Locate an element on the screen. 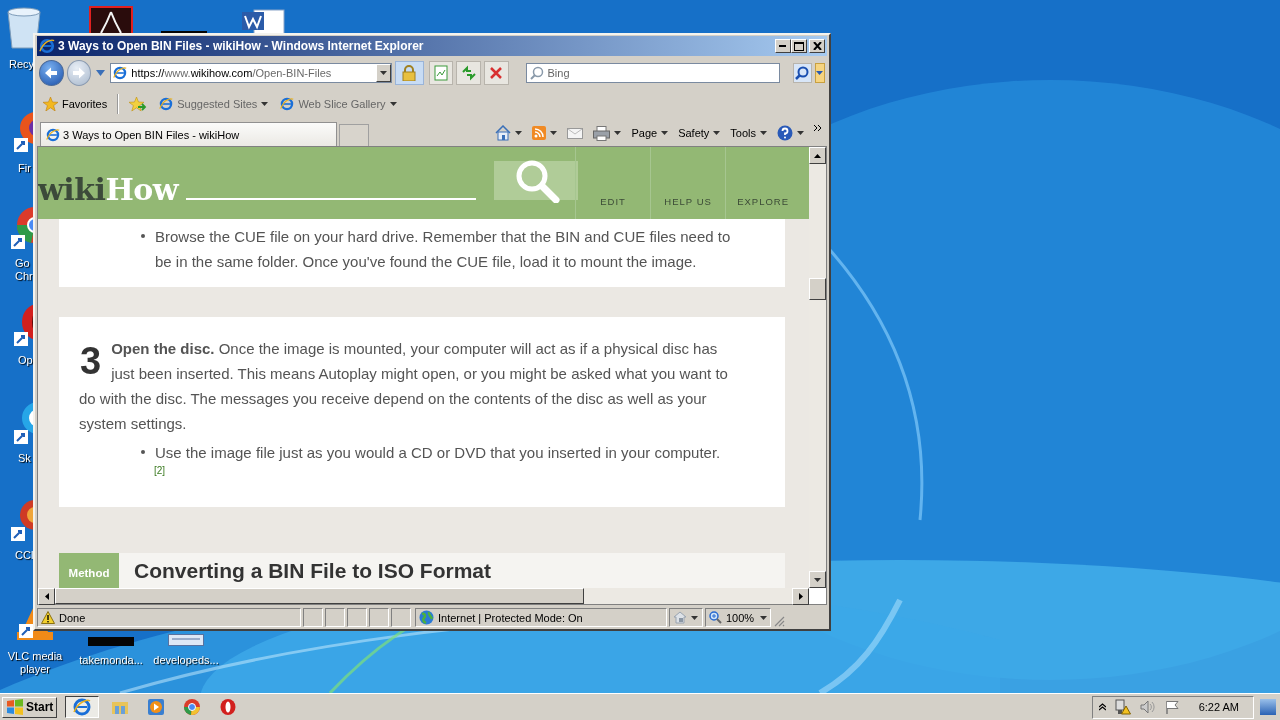 The width and height of the screenshot is (1280, 720). vertical-scrollbar is located at coordinates (817, 367).